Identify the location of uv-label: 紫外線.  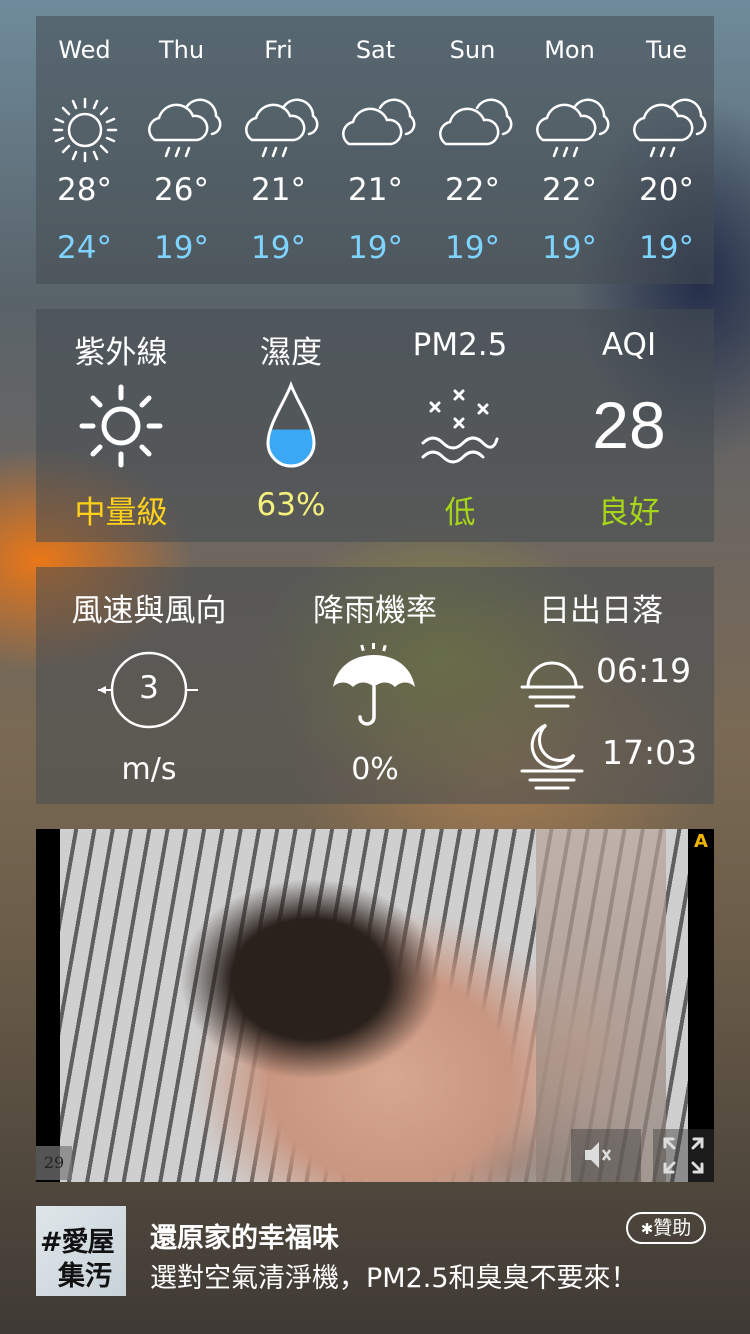
(121, 353).